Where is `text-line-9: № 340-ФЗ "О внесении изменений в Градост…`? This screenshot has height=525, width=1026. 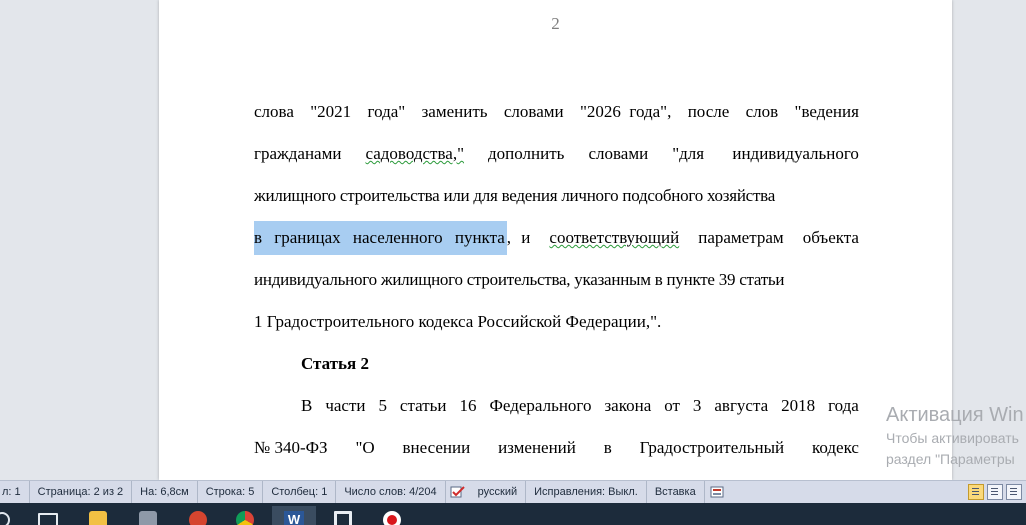
text-line-9: № 340-ФЗ "О внесении изменений в Градост… is located at coordinates (556, 448).